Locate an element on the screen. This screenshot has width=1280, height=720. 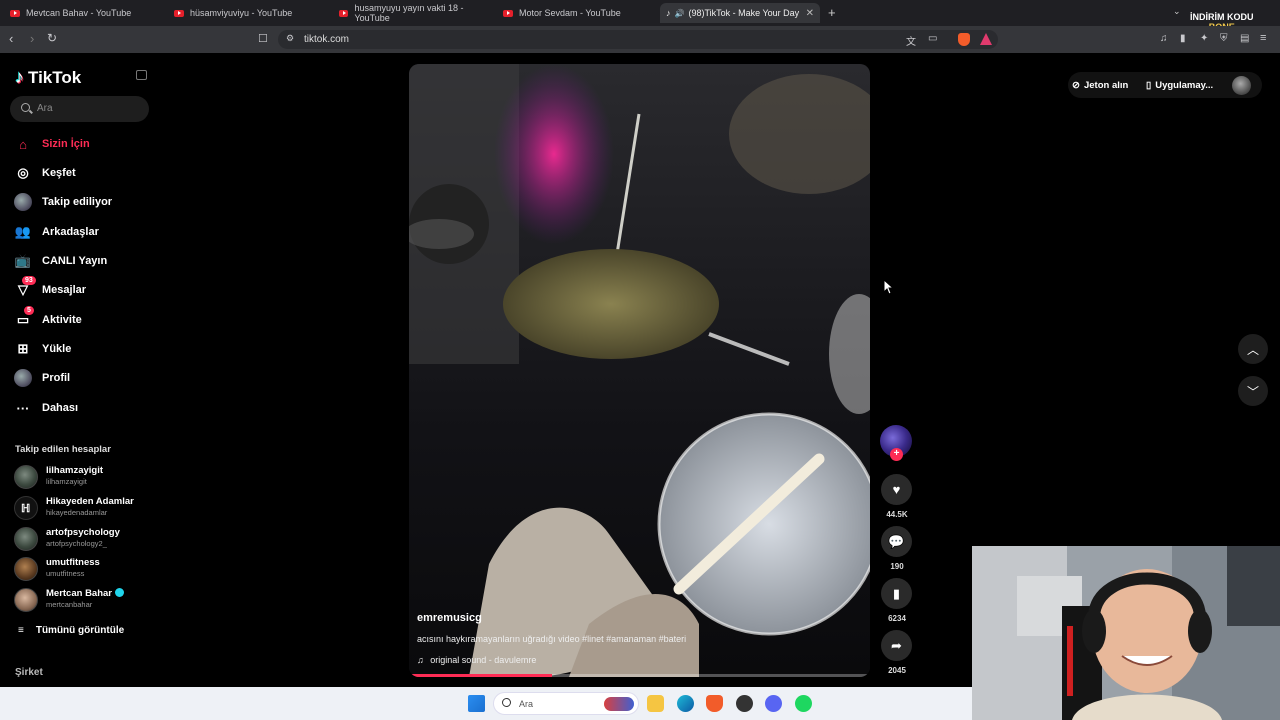
followed-account: umutfitness umutfitness is located at coordinates (84, 569).